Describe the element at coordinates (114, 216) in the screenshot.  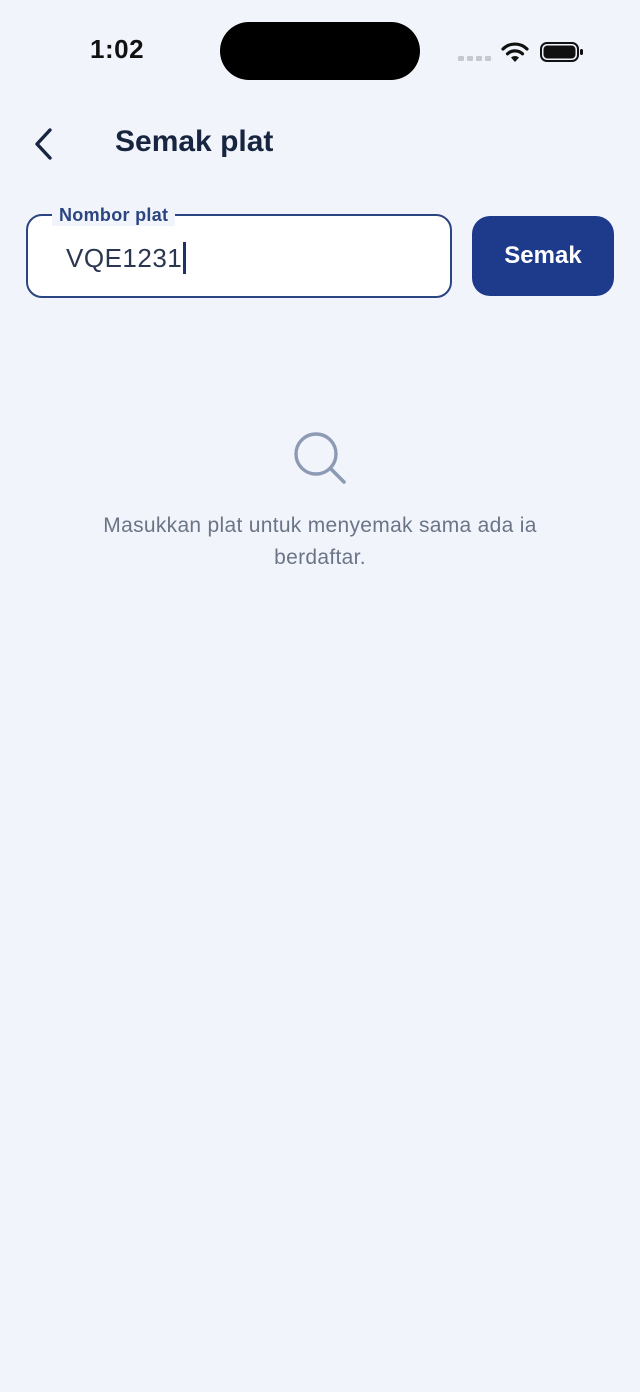
I see `plate-number-label: Nombor plat` at that location.